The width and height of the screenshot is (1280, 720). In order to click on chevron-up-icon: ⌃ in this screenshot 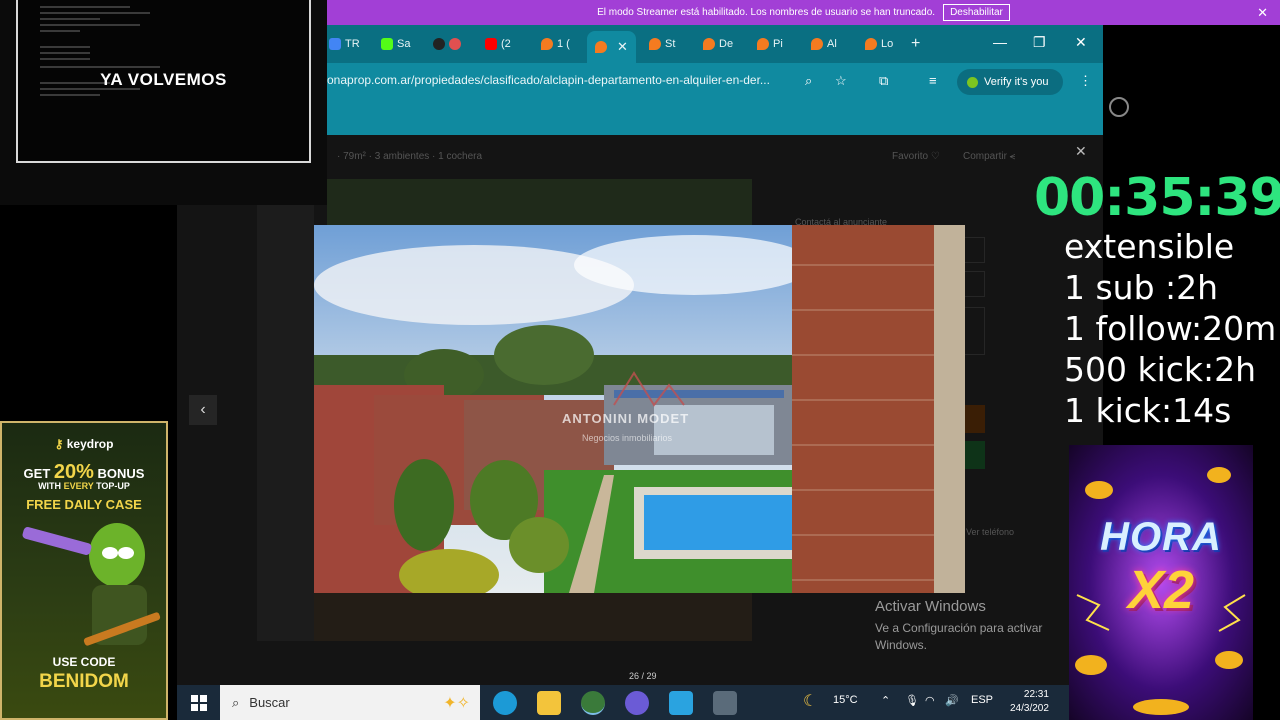, I will do `click(885, 700)`.